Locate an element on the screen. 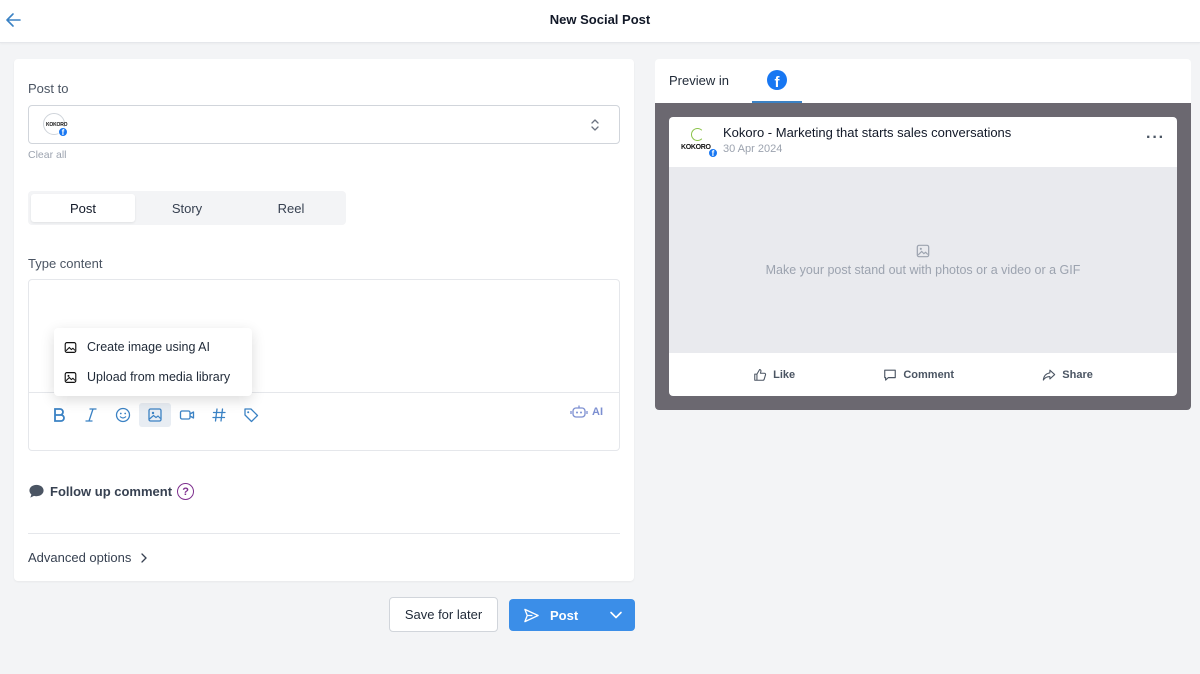 This screenshot has width=1200, height=674. tab-reel: Reel is located at coordinates (291, 208).